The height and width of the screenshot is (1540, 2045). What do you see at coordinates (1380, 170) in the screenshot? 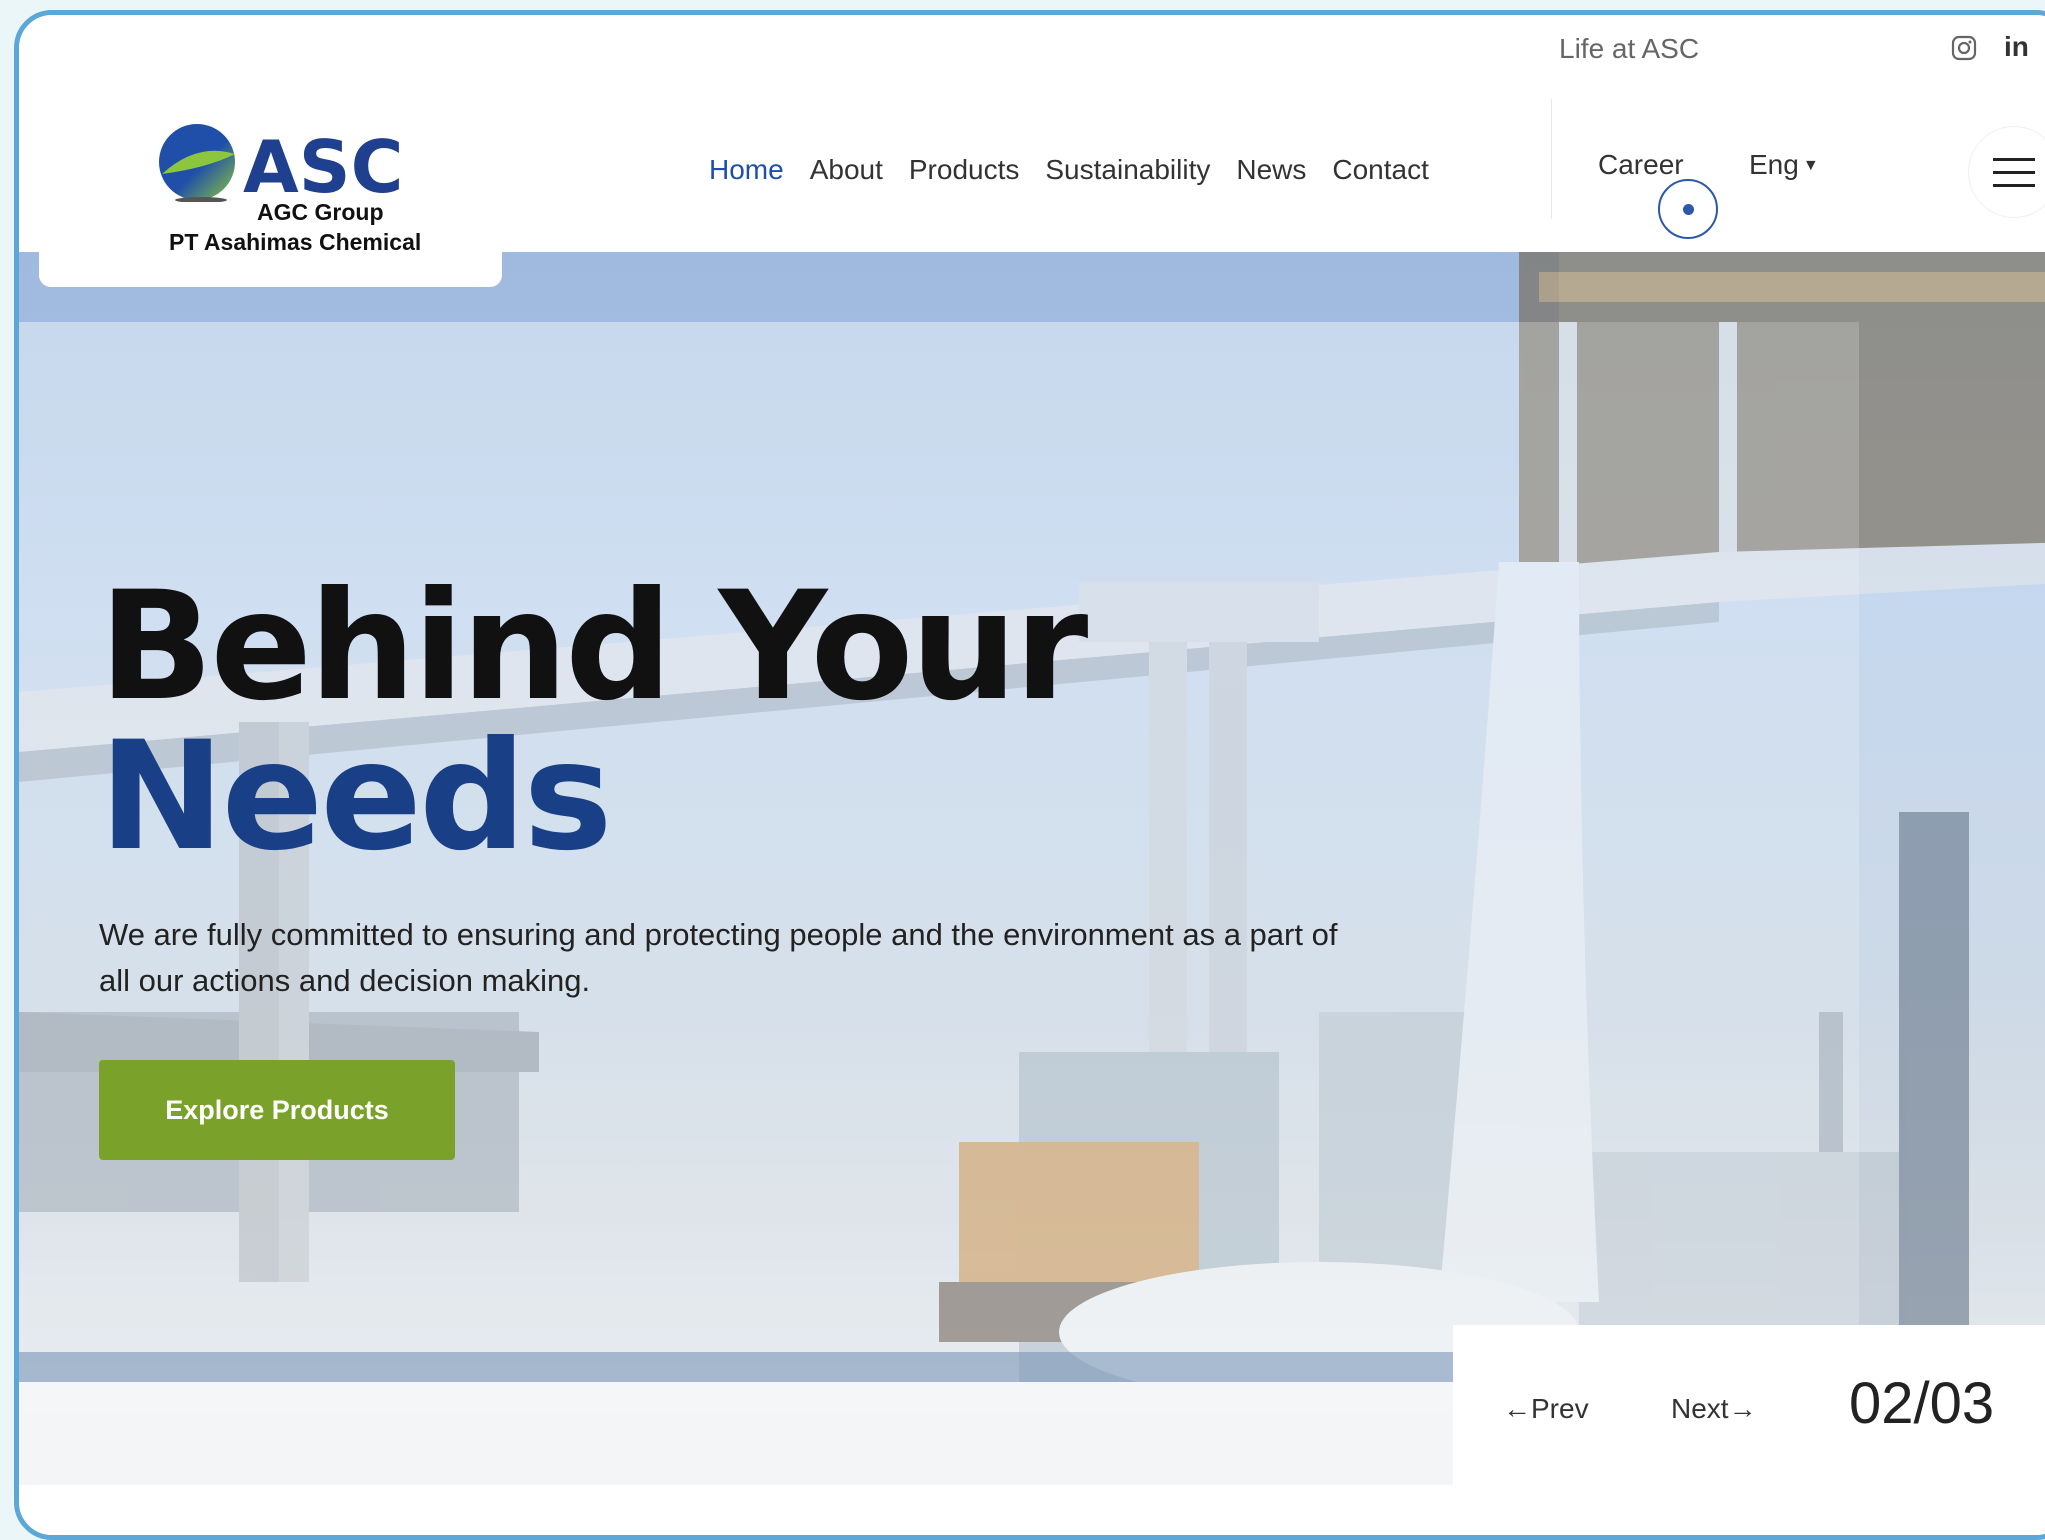
I see `nav-contact: Contact` at bounding box center [1380, 170].